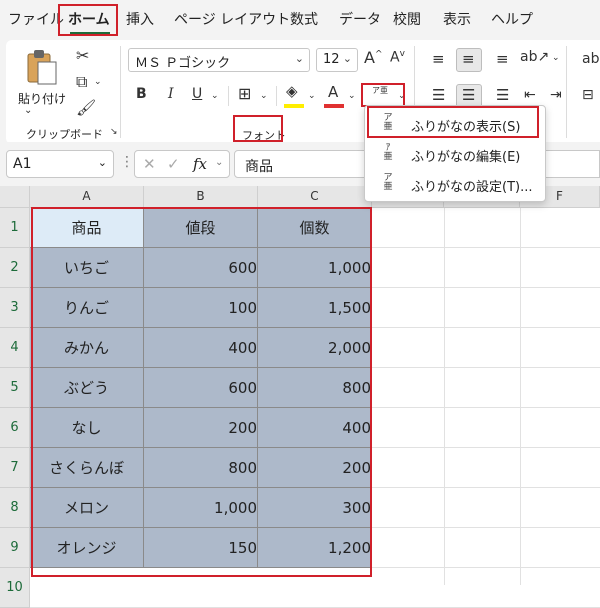 This screenshot has width=600, height=608. I want to click on underline-button: U, so click(197, 94).